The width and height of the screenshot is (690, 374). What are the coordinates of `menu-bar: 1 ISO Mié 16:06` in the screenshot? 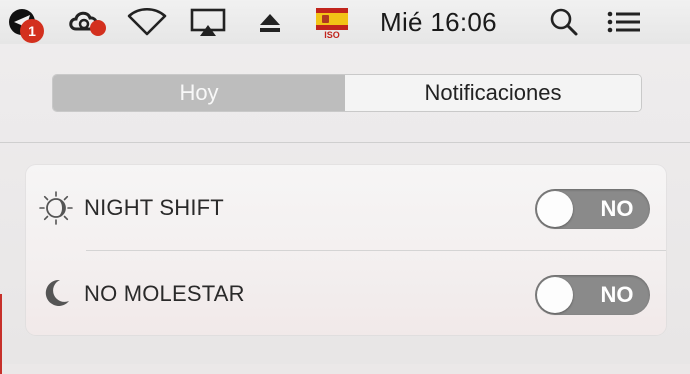 It's located at (345, 22).